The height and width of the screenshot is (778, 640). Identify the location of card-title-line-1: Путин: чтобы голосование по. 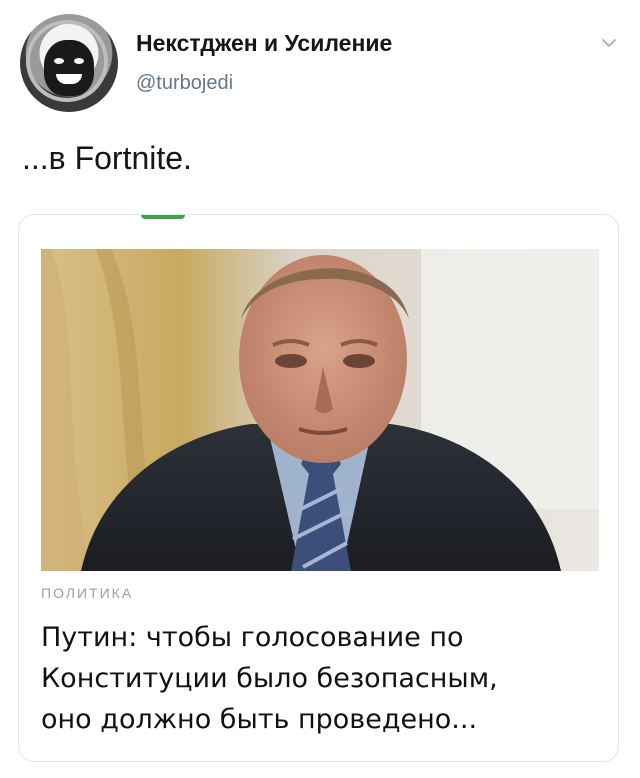
(252, 637).